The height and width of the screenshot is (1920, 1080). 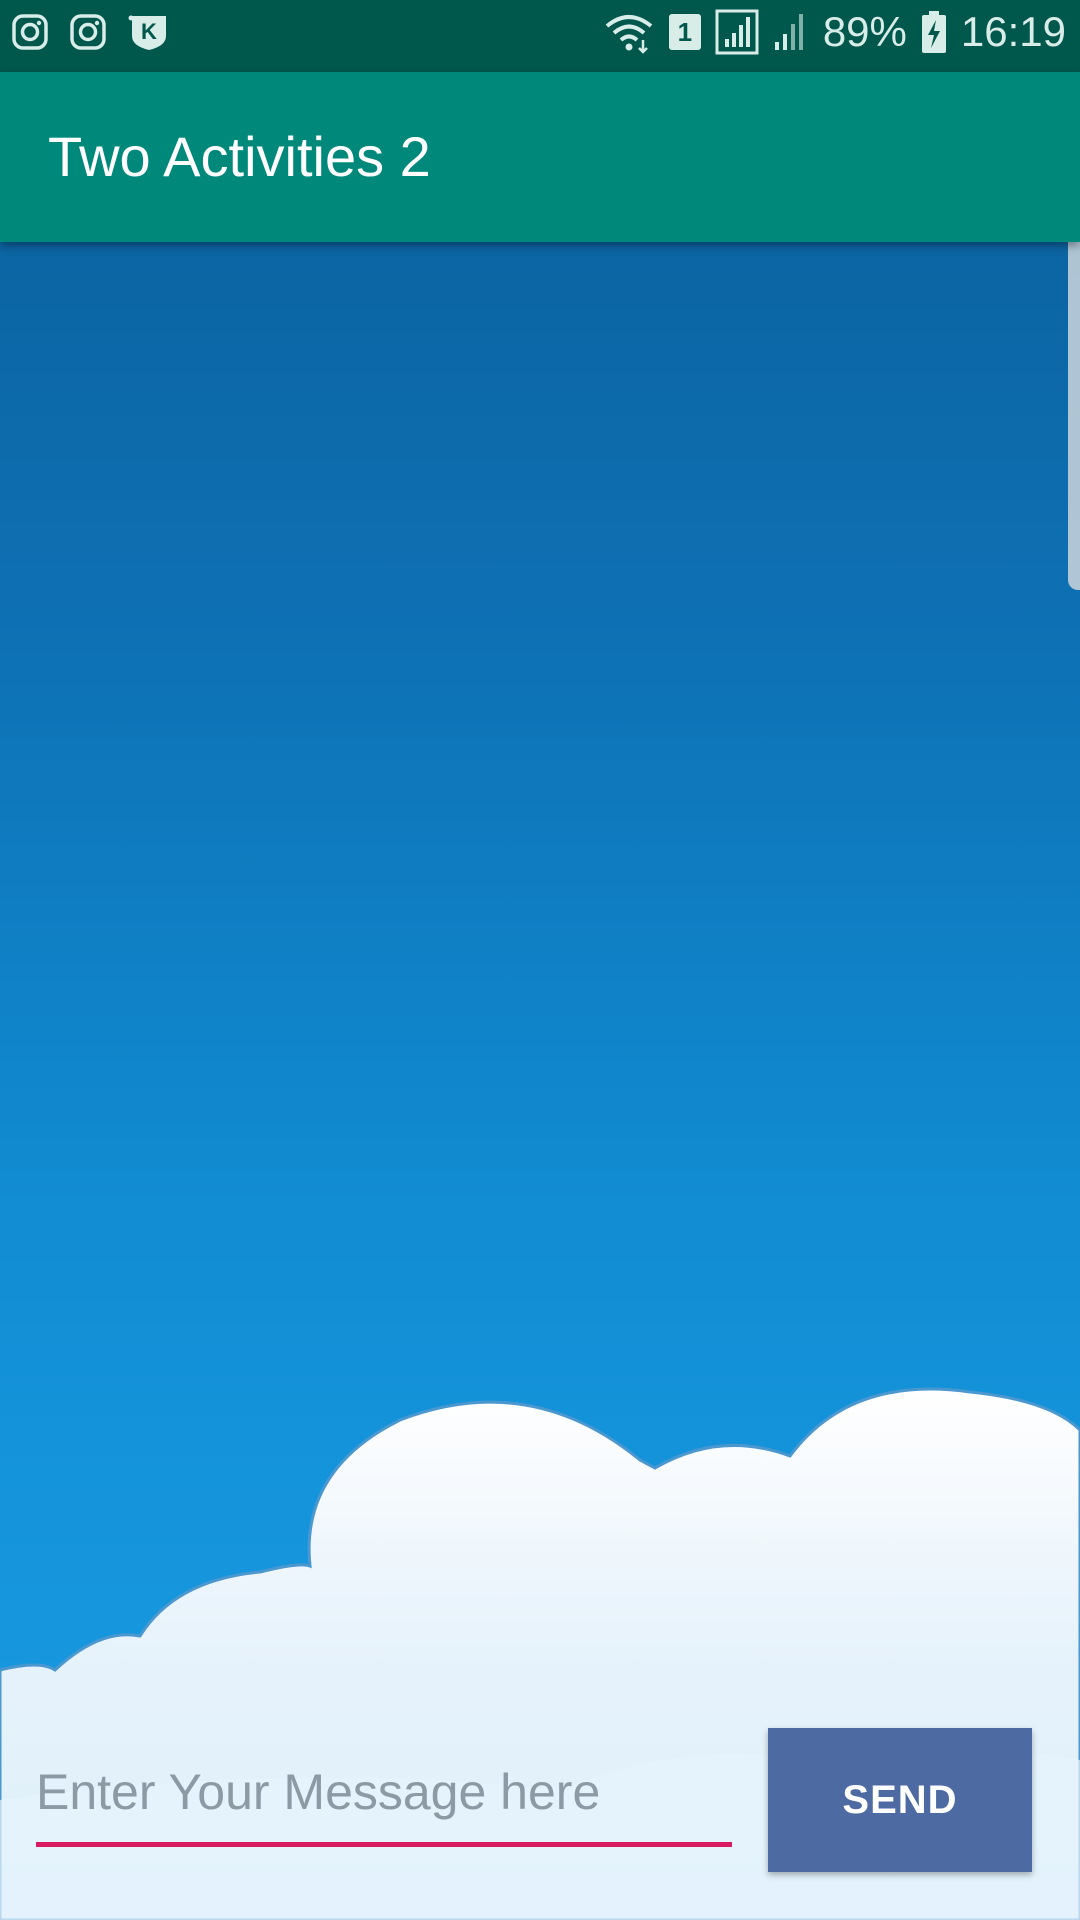 I want to click on battery-percent: 89%, so click(x=864, y=31).